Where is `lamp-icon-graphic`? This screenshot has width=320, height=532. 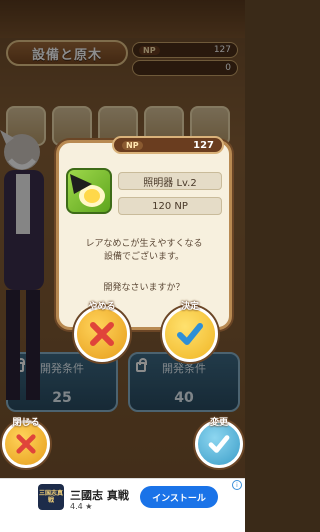 lamp-icon-graphic is located at coordinates (87, 190).